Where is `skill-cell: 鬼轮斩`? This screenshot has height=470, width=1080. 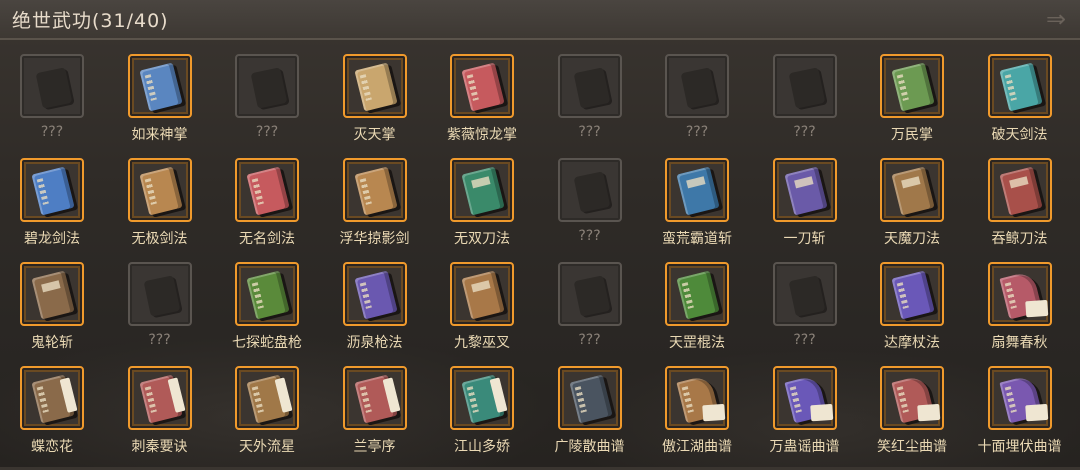
skill-cell: 鬼轮斩 is located at coordinates (74, 314).